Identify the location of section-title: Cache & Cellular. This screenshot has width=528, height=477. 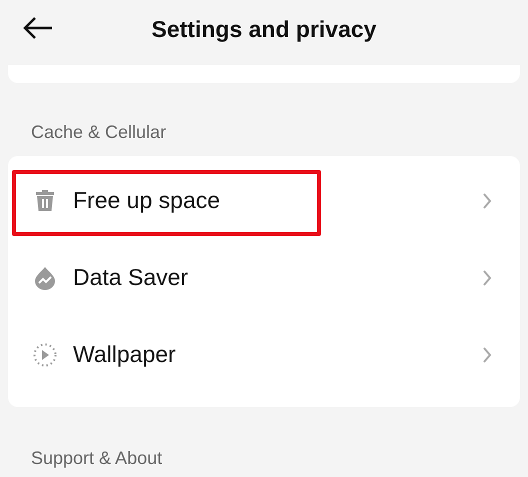
(99, 132).